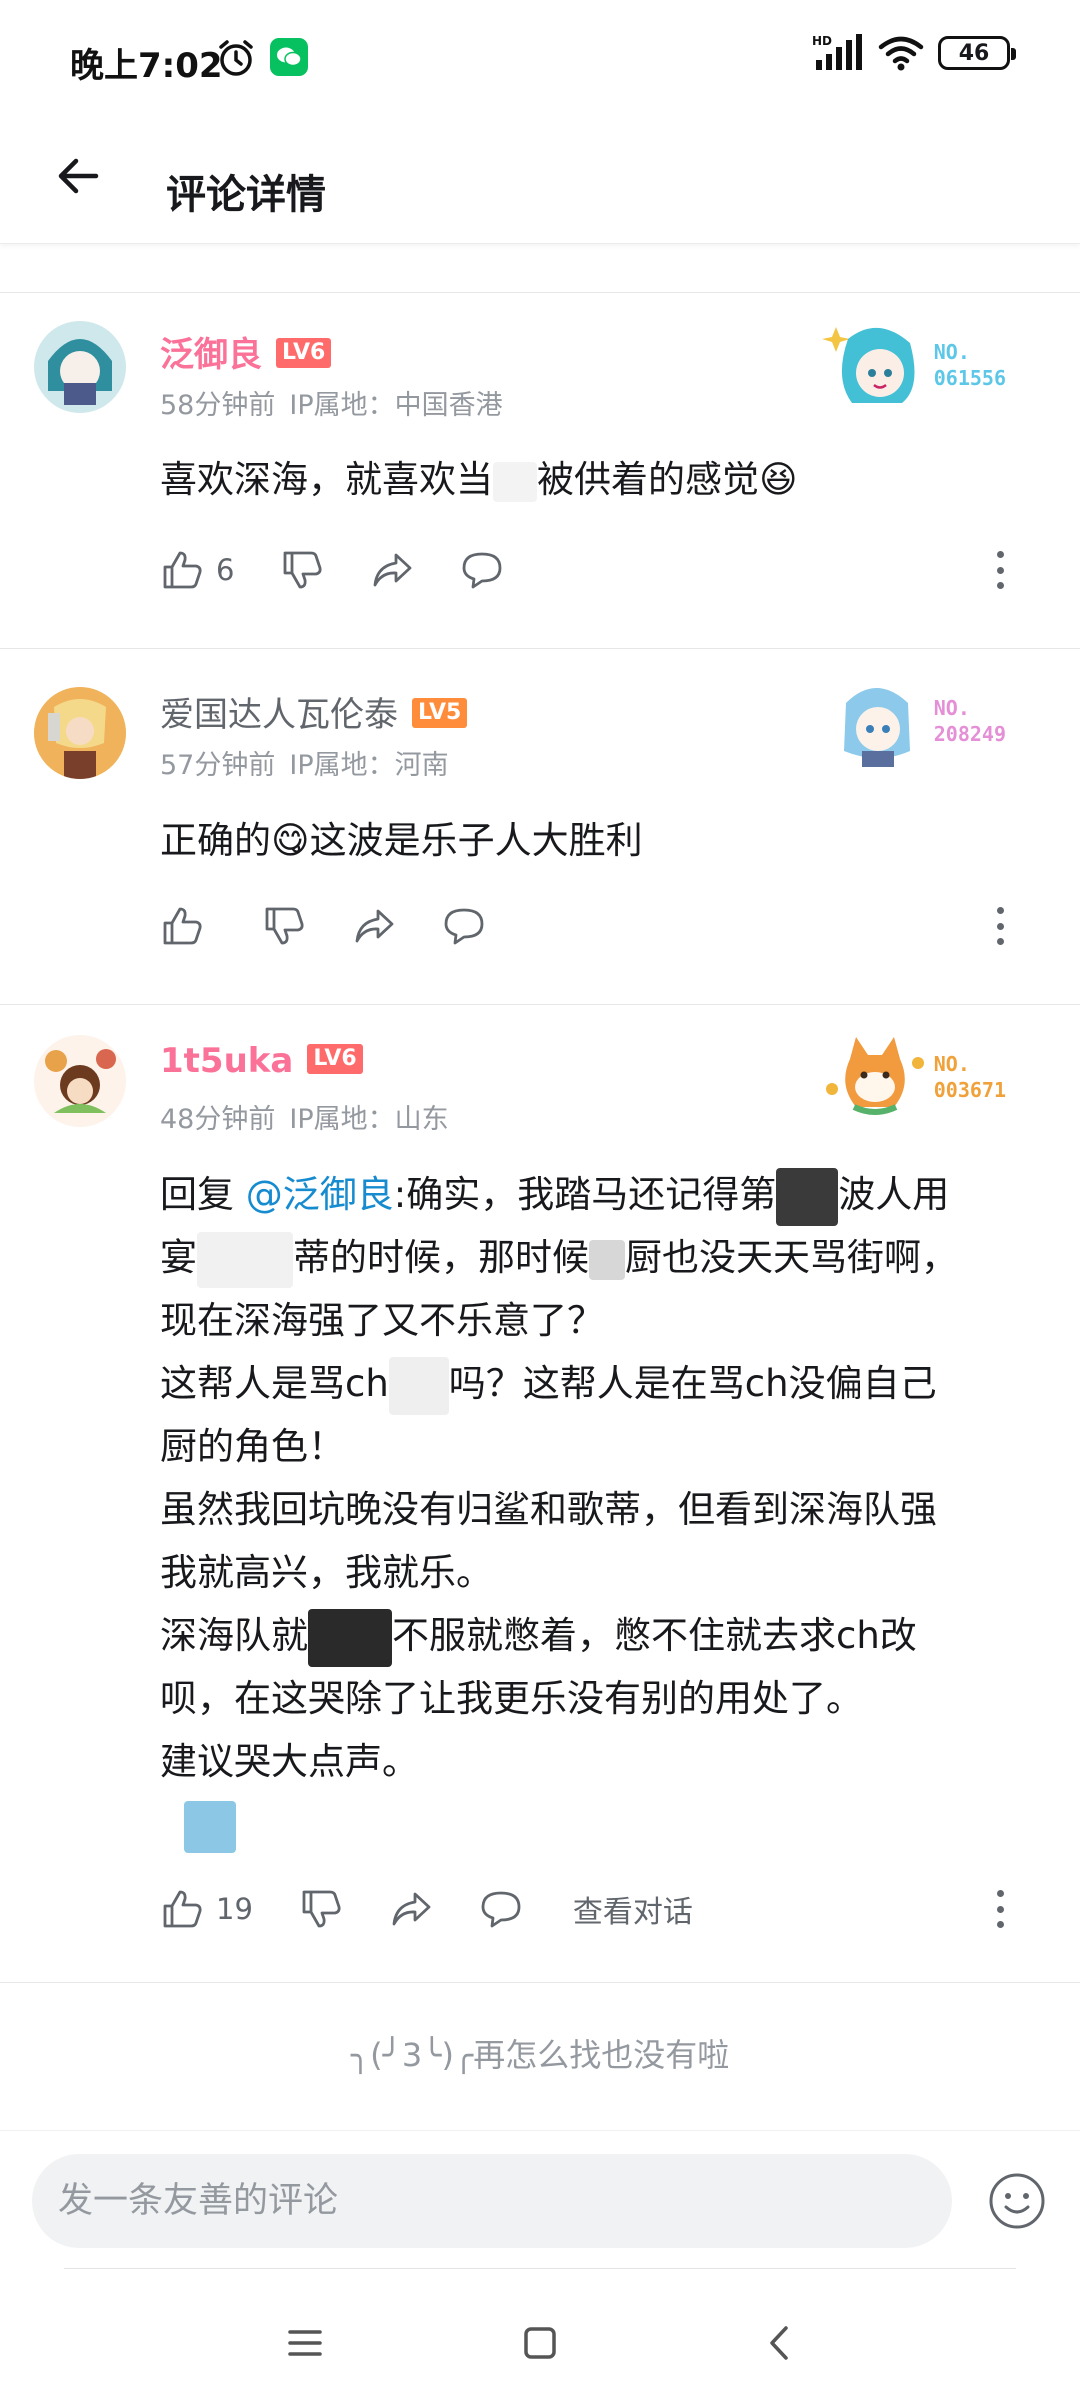 The height and width of the screenshot is (2400, 1080). What do you see at coordinates (654, 1635) in the screenshot?
I see `comment-text-segment: 不服就憋着，憋不住就去求ch改` at bounding box center [654, 1635].